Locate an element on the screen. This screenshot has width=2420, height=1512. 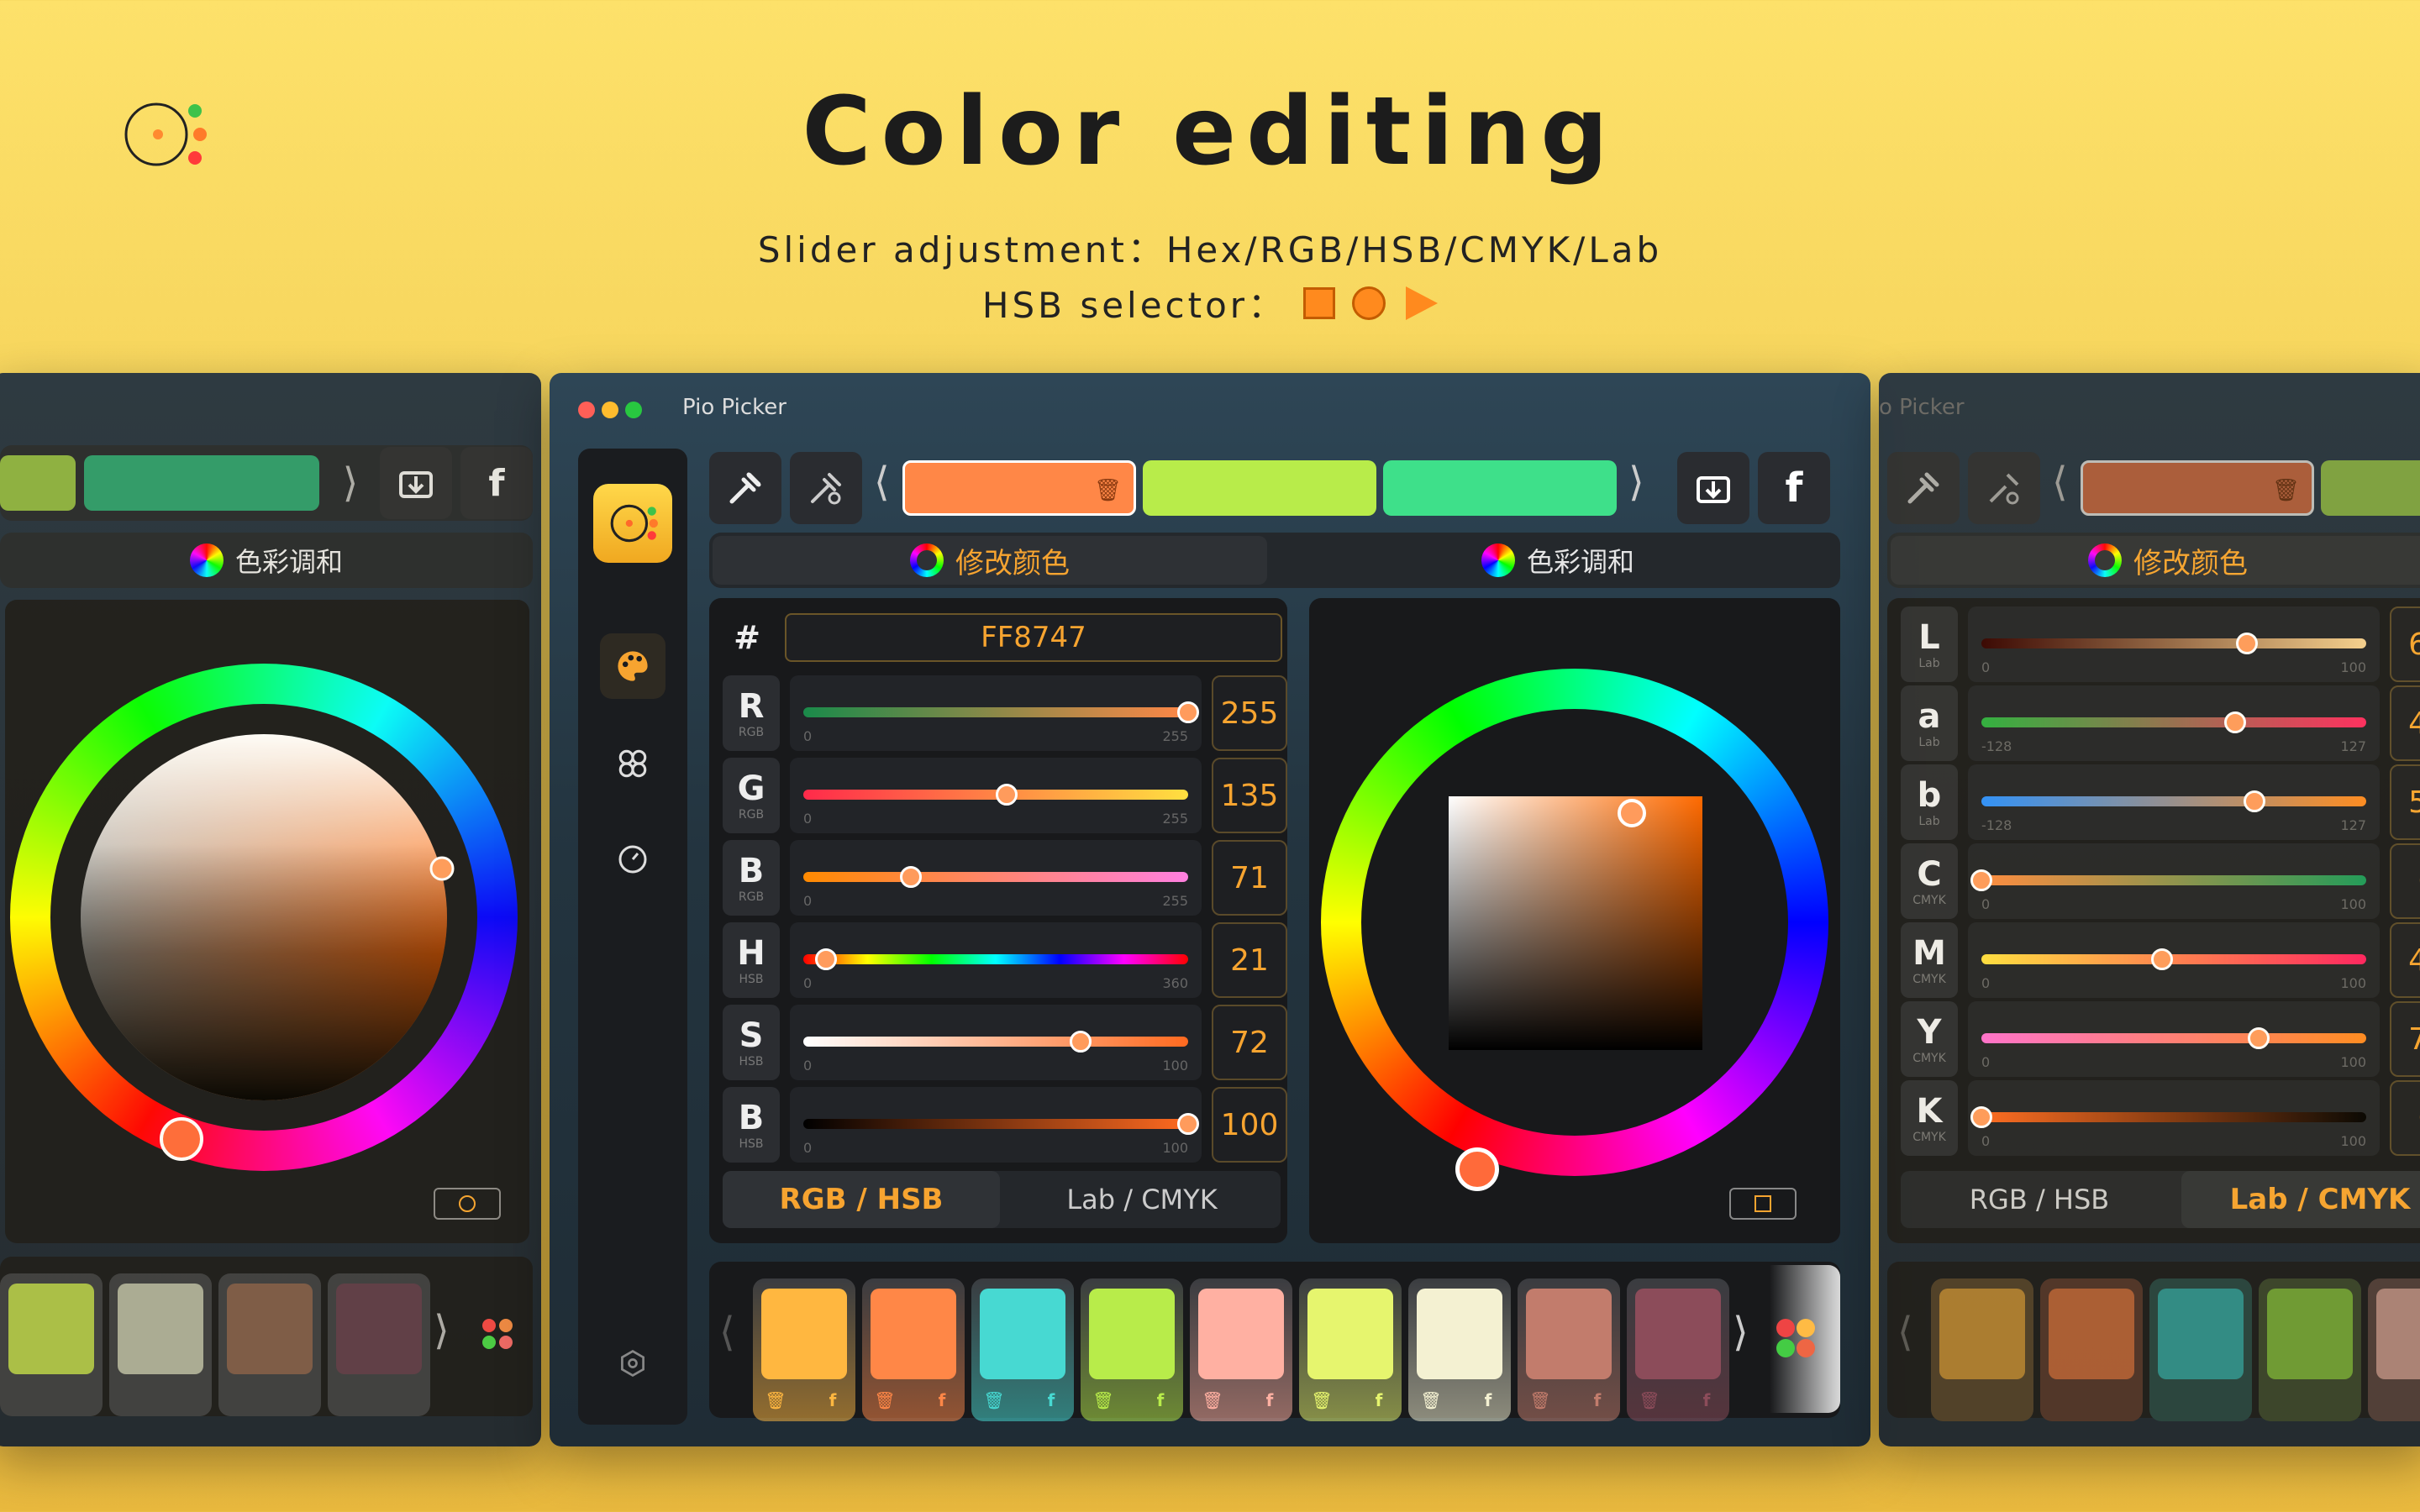
swatch-next-icon: ⟩ is located at coordinates (1741, 1332).